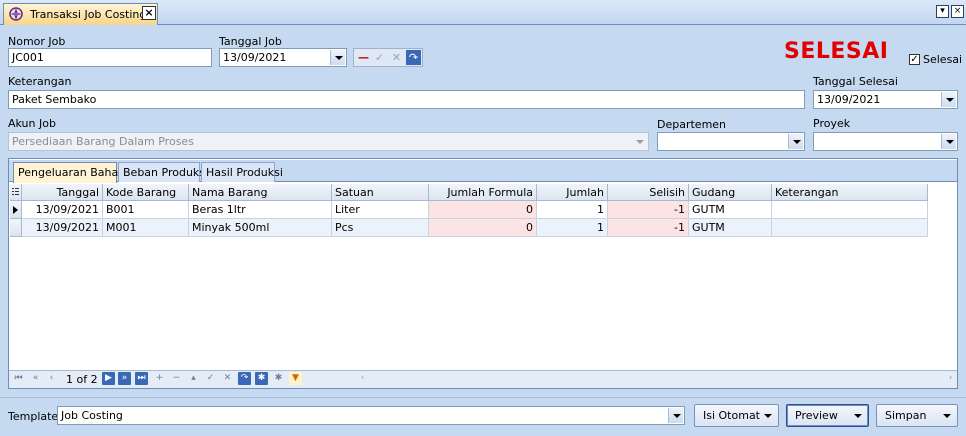 This screenshot has width=966, height=436. I want to click on app-compass-icon, so click(16, 14).